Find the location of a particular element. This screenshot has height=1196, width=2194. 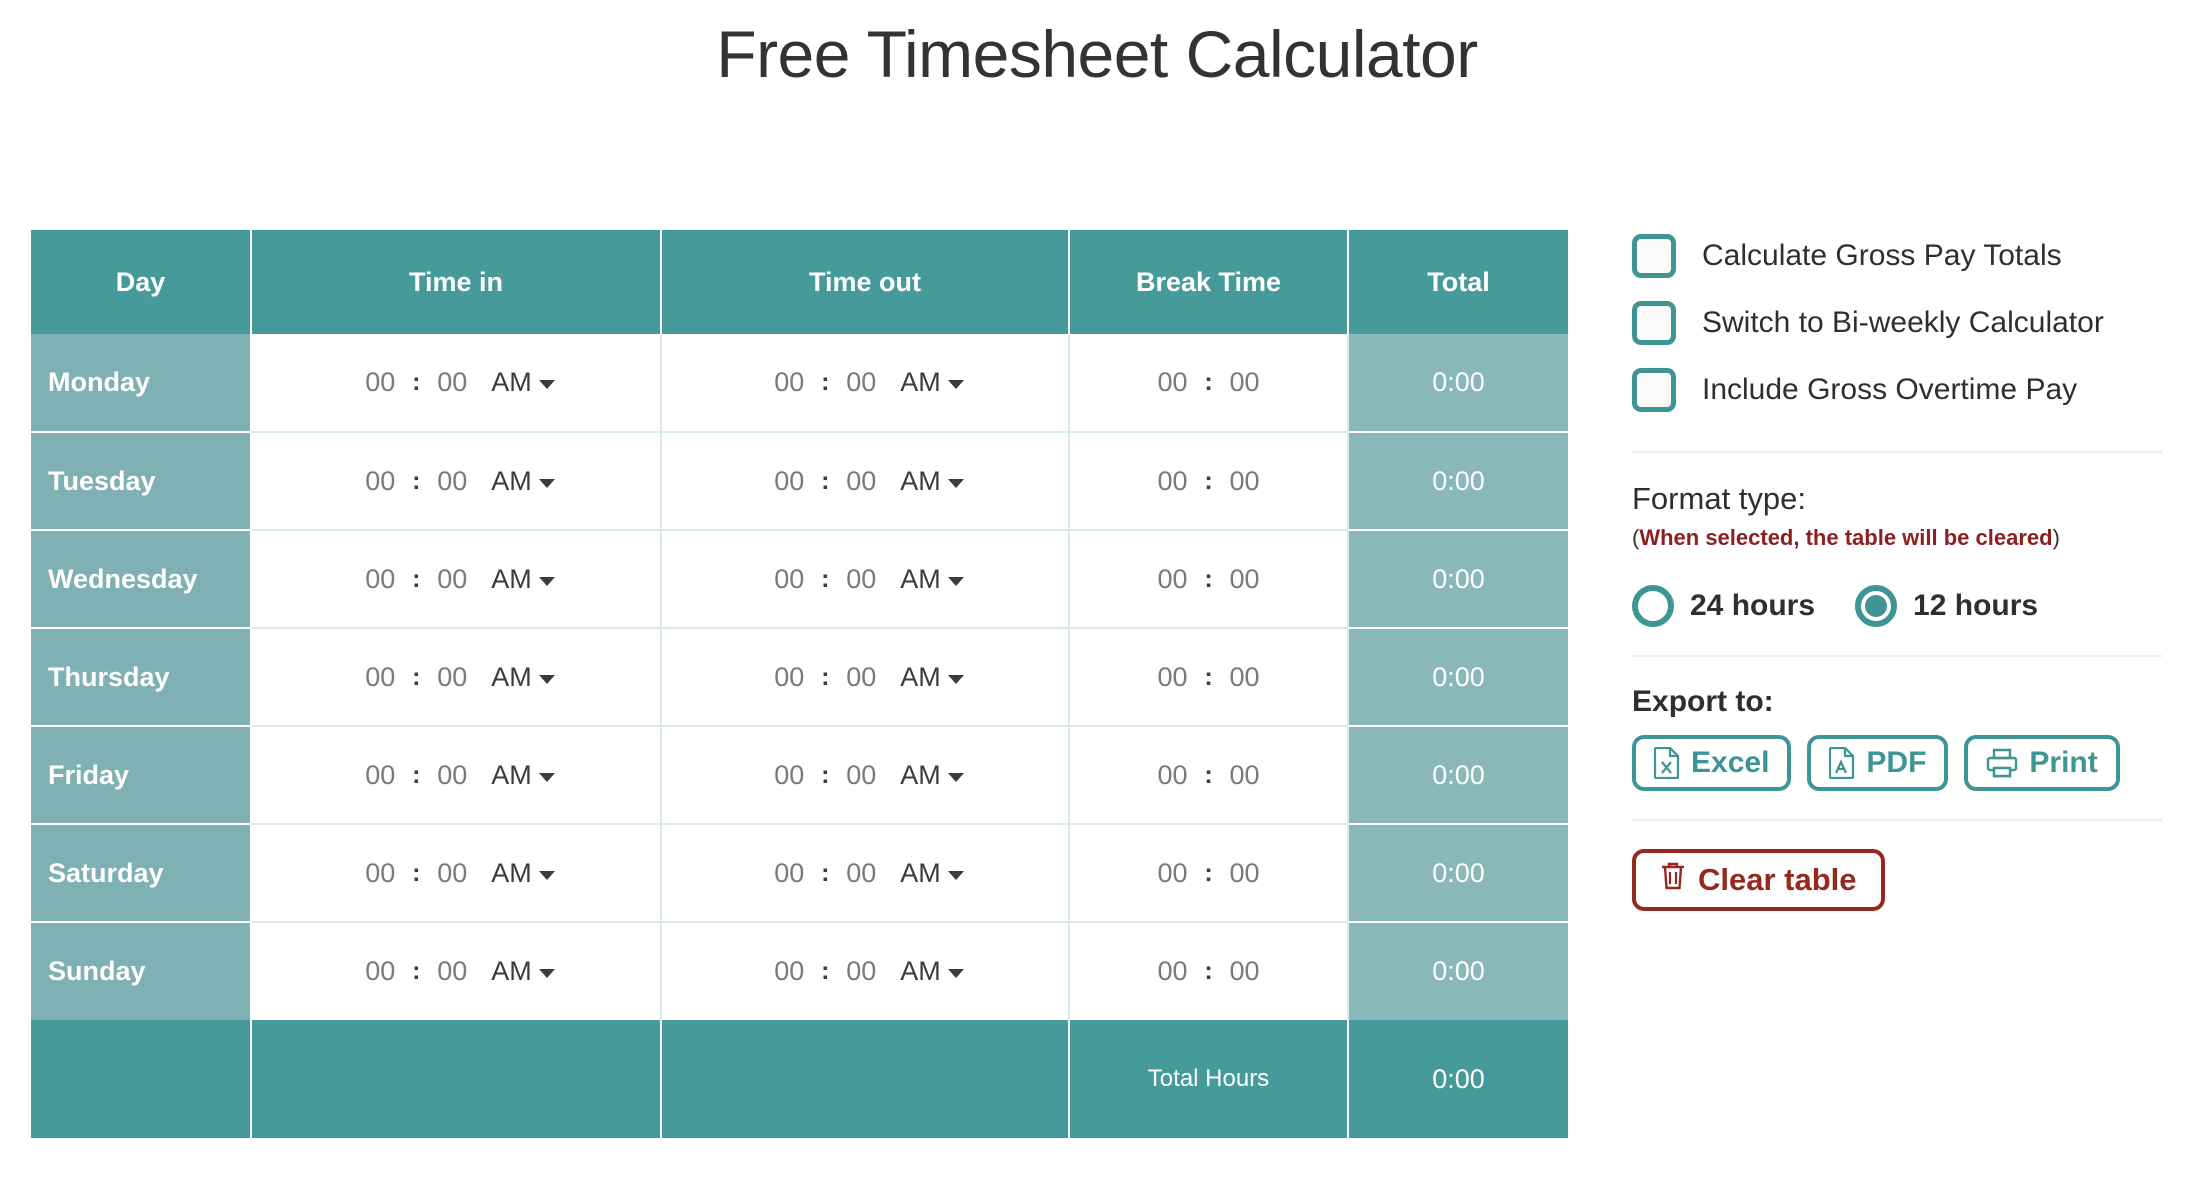

time-out-cell: 00:00 AM is located at coordinates (865, 677).